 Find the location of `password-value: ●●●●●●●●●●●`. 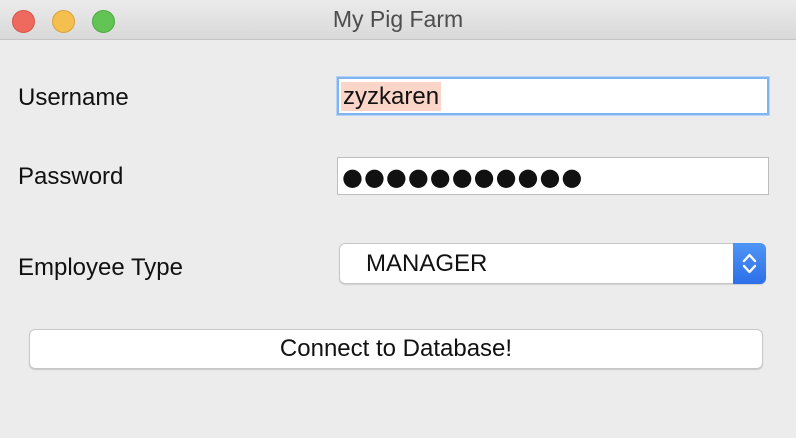

password-value: ●●●●●●●●●●● is located at coordinates (463, 177).